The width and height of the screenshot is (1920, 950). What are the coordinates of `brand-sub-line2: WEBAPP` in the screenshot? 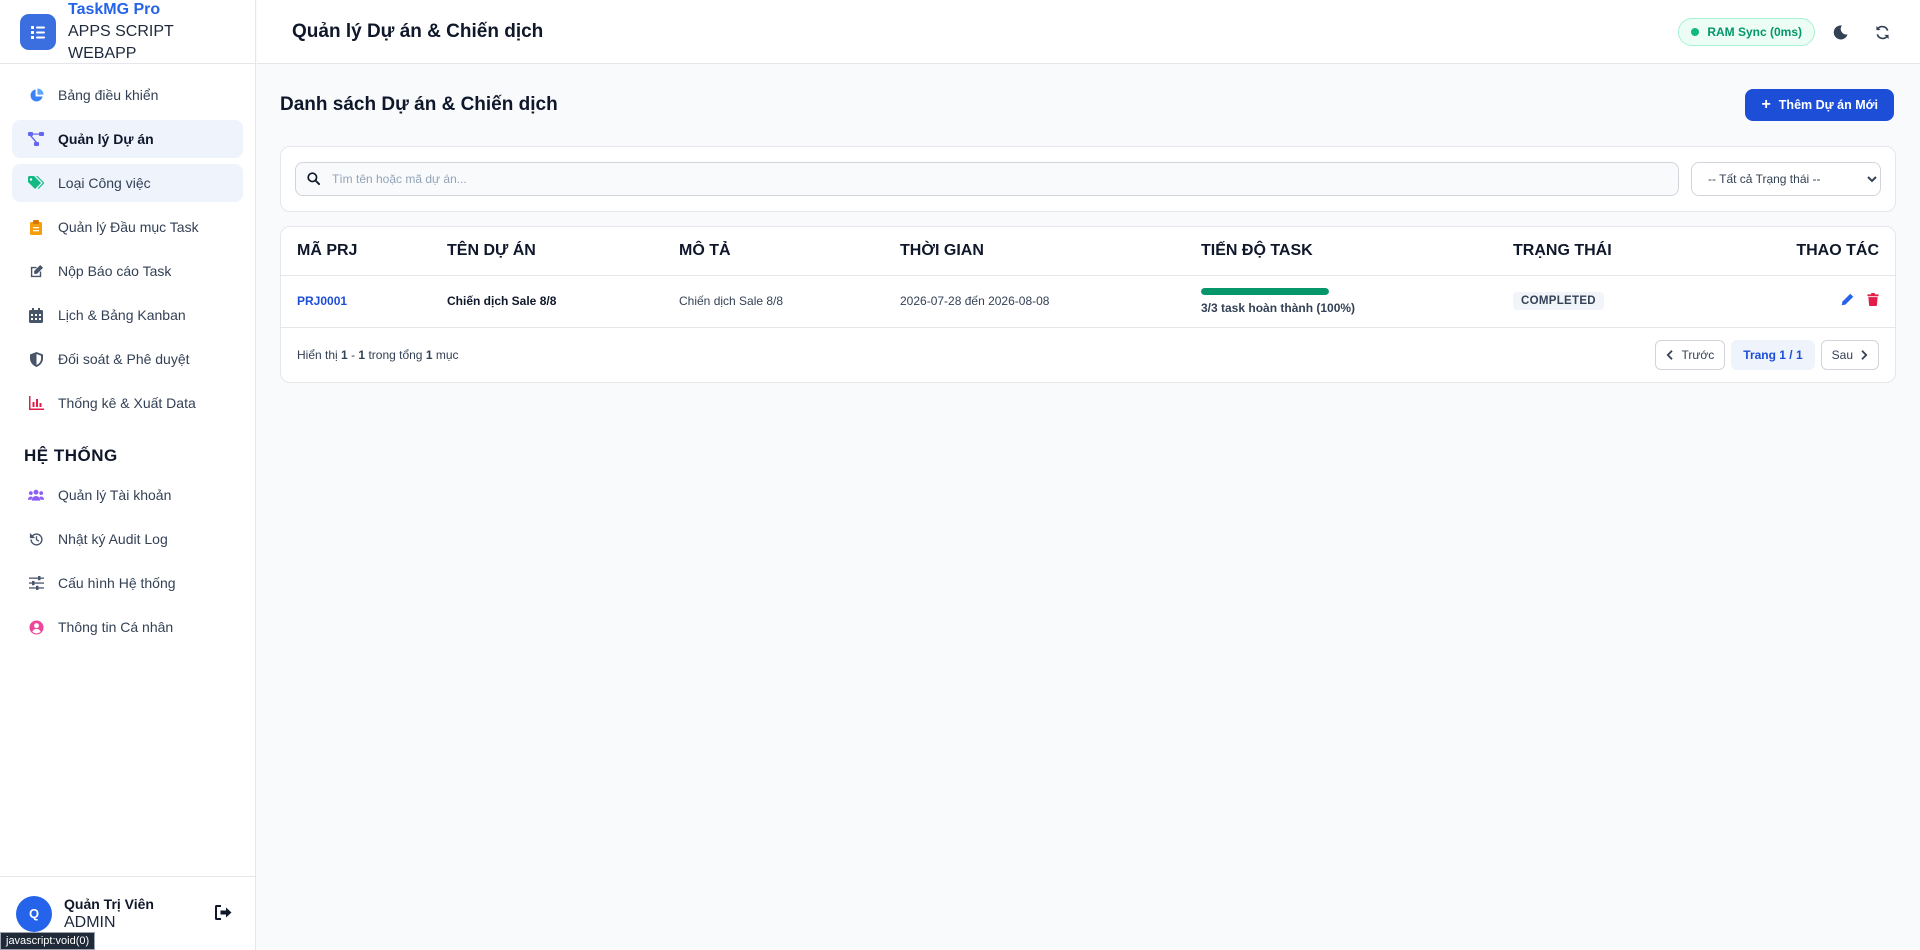 It's located at (102, 53).